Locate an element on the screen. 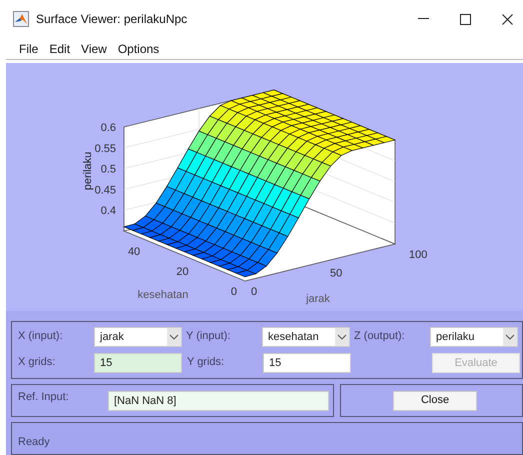  tick-label: 50 is located at coordinates (336, 274).